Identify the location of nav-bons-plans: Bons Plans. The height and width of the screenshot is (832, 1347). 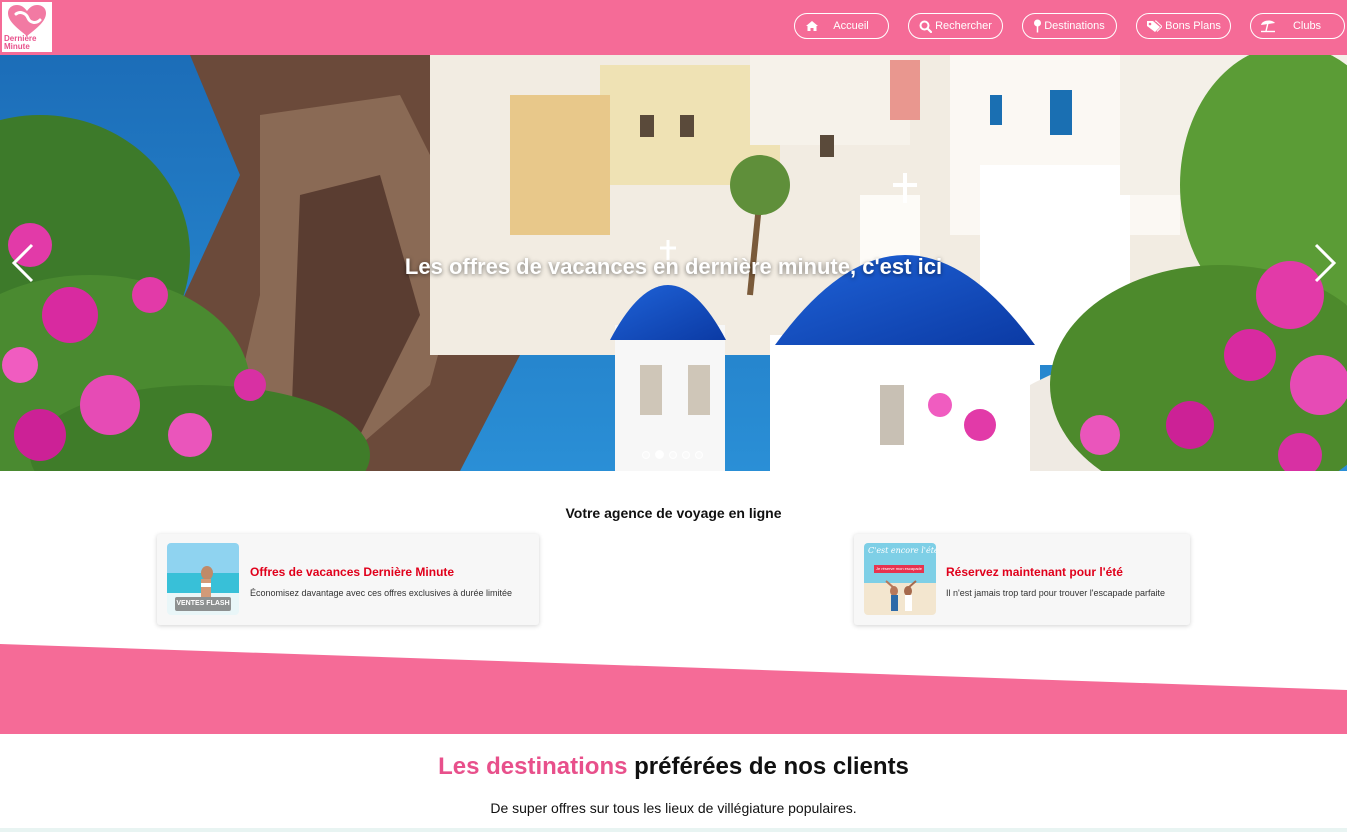
(1183, 26).